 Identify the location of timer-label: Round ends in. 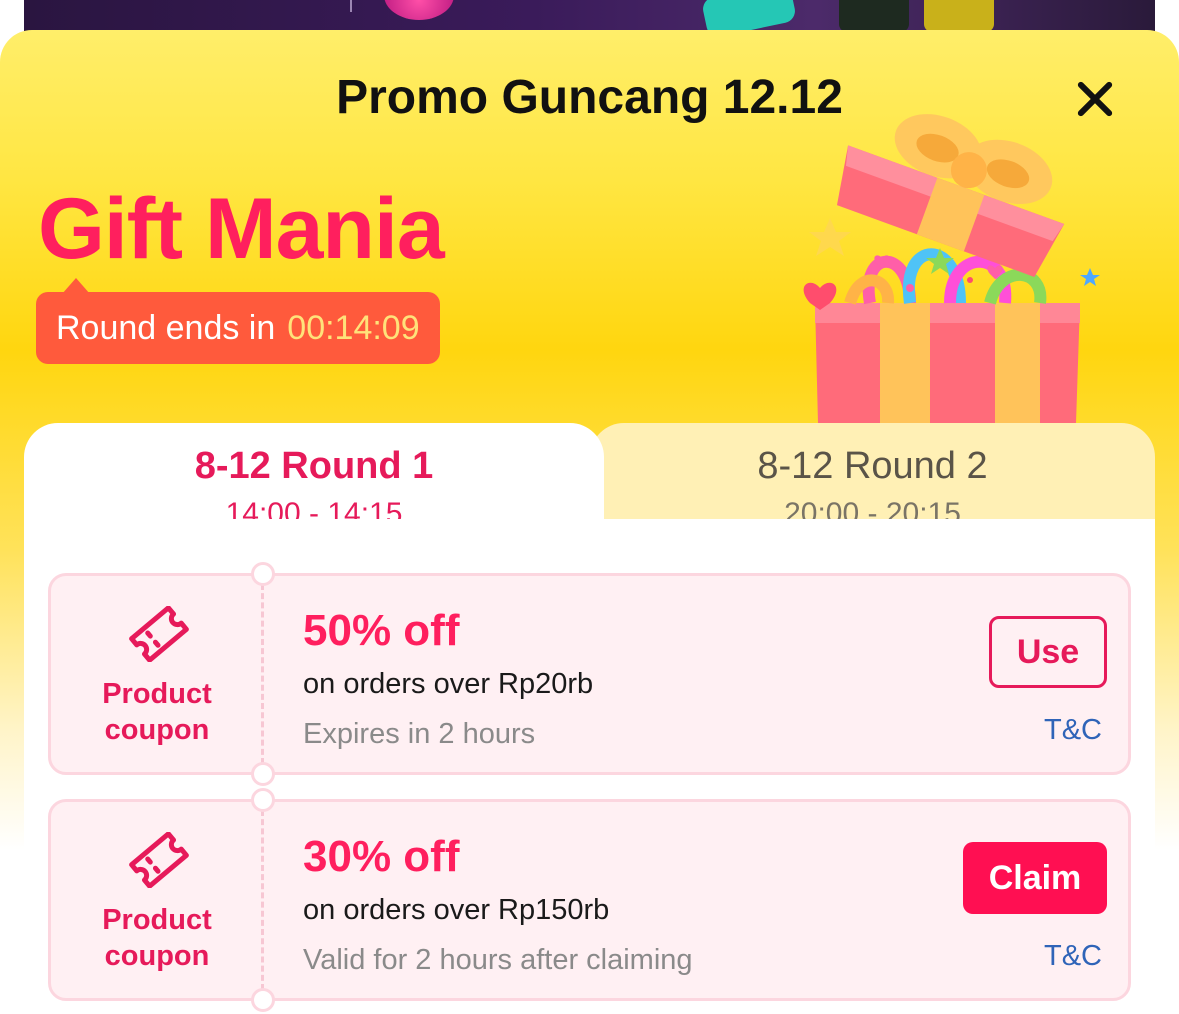
(166, 327).